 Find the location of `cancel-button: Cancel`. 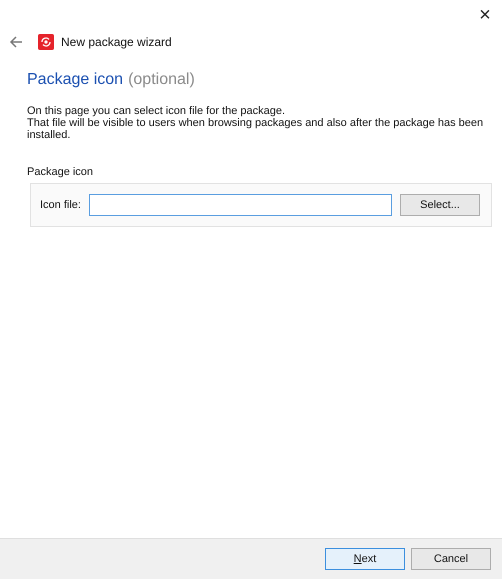

cancel-button: Cancel is located at coordinates (451, 559).